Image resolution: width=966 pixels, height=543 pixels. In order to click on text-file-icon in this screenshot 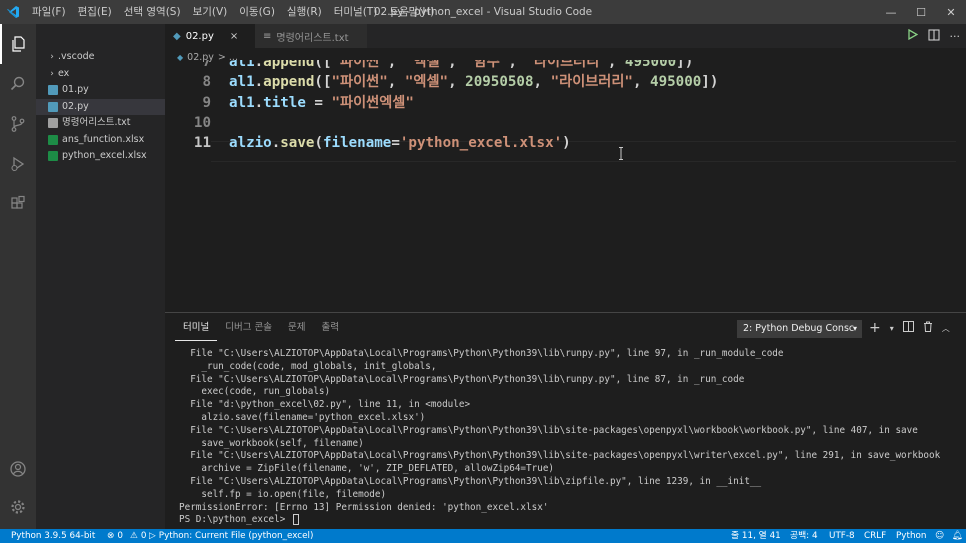, I will do `click(53, 123)`.